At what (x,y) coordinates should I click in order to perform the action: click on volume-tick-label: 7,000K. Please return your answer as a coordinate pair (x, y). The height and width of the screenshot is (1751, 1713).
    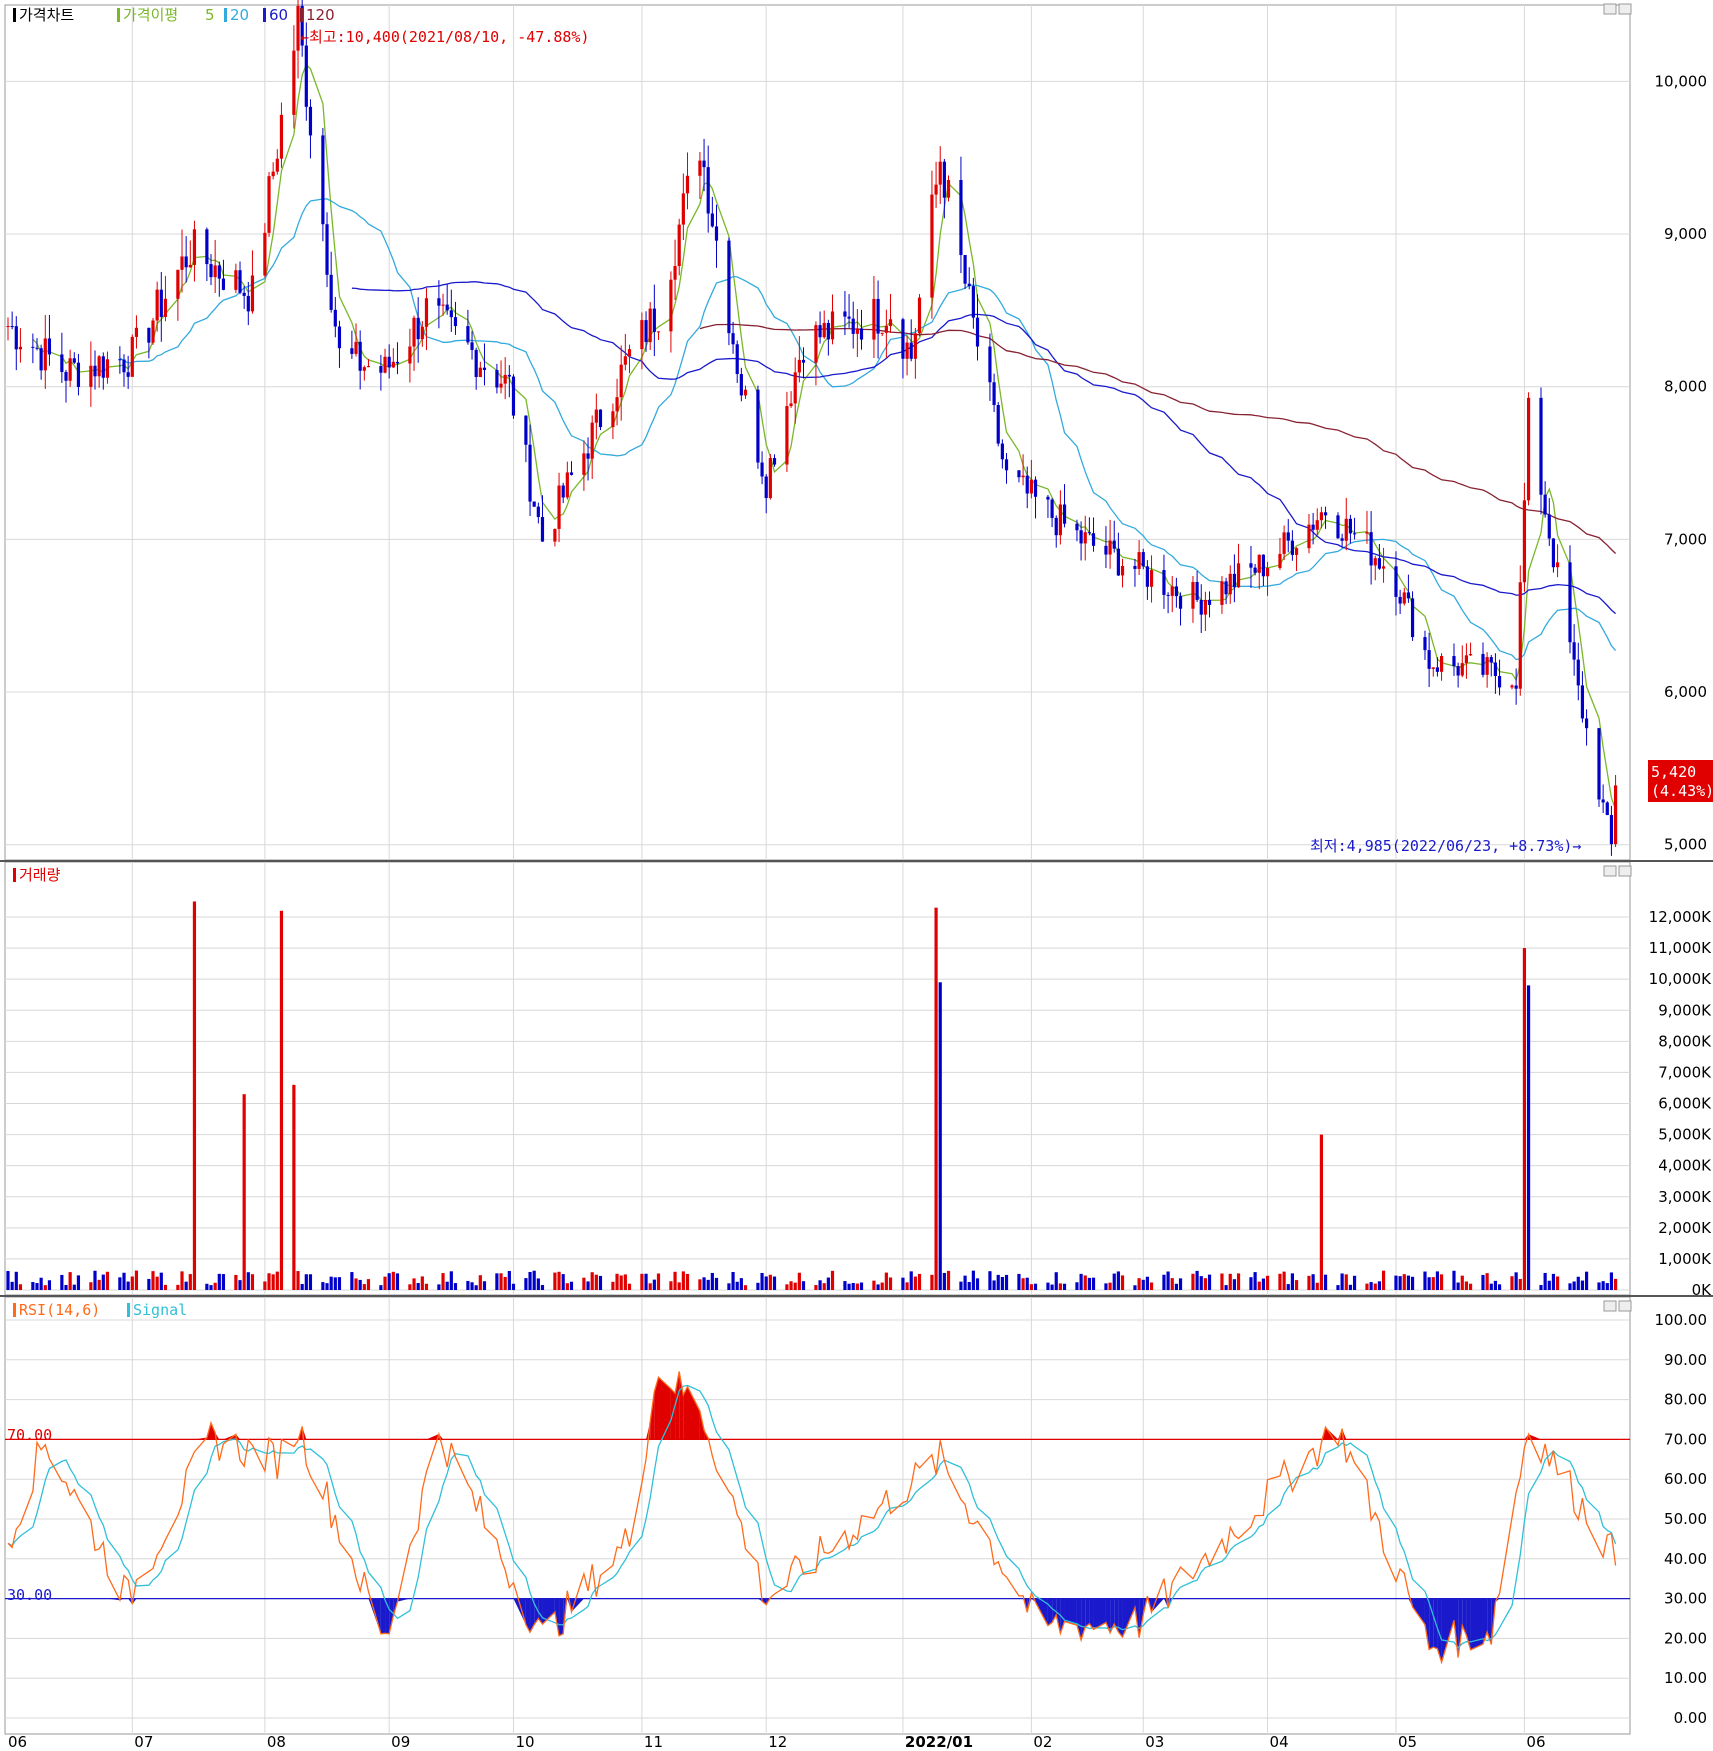
    Looking at the image, I should click on (1685, 1072).